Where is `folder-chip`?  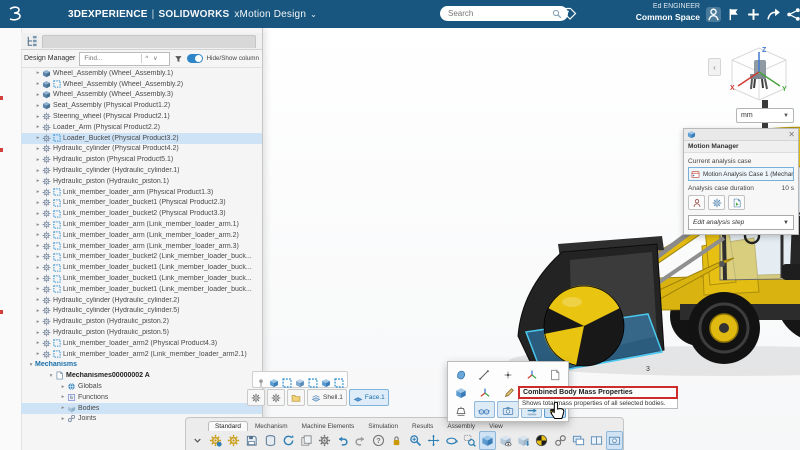
folder-chip is located at coordinates (296, 397).